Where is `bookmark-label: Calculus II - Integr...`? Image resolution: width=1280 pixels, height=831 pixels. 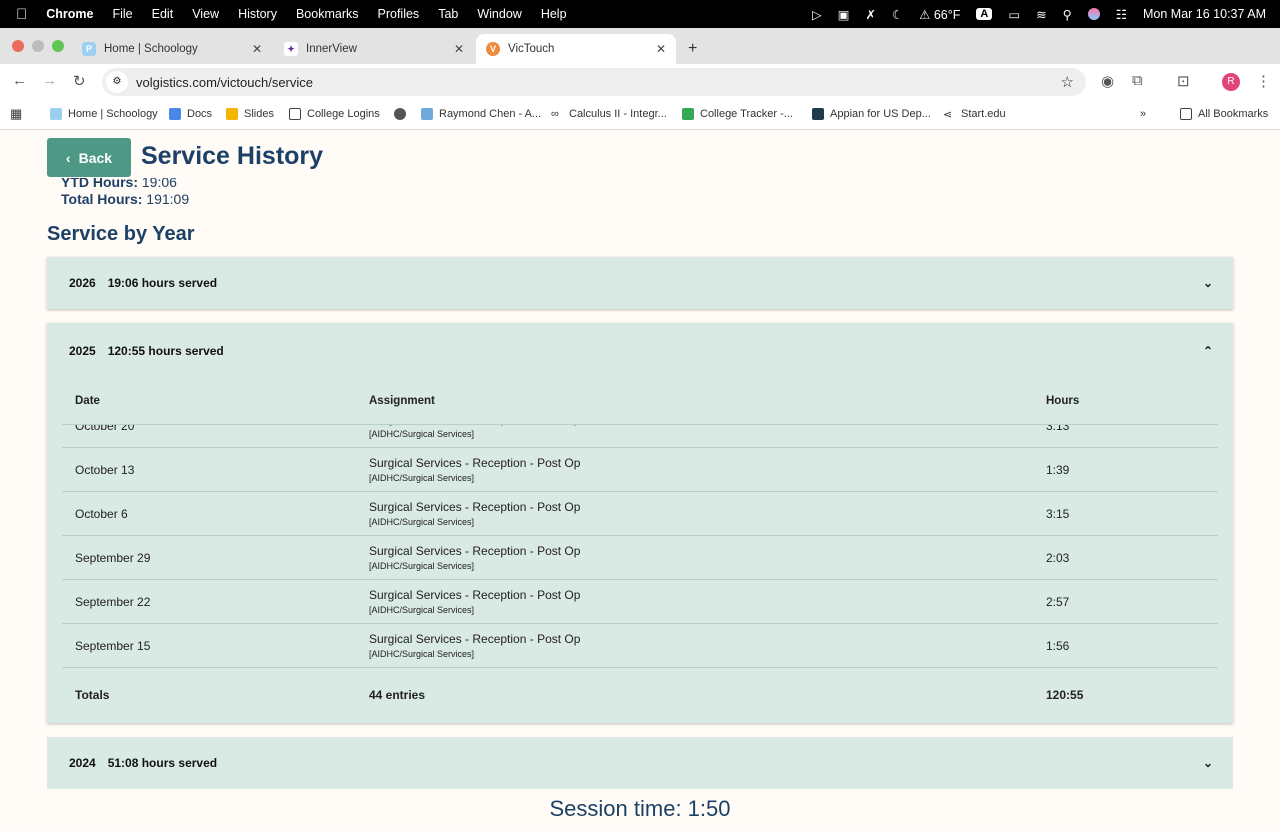
bookmark-label: Calculus II - Integr... is located at coordinates (618, 114).